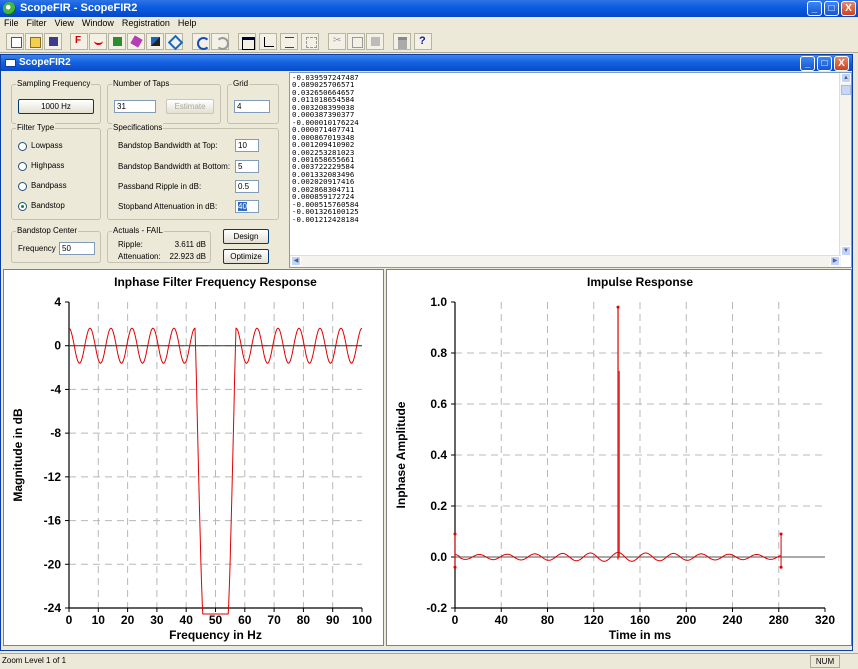  What do you see at coordinates (423, 41) in the screenshot?
I see `help-icon` at bounding box center [423, 41].